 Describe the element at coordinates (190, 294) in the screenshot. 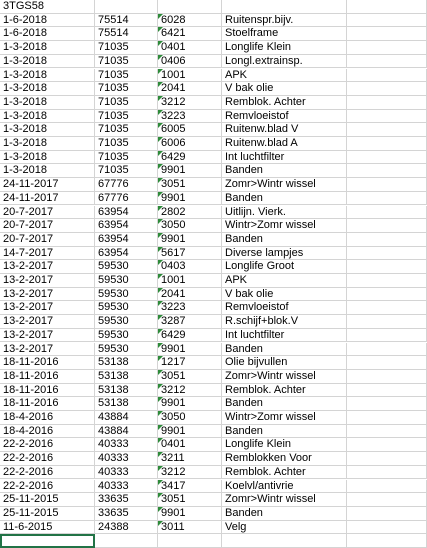

I see `cell-code: 2041` at that location.